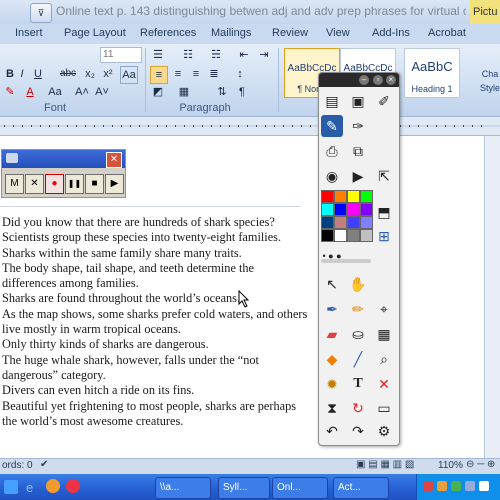 The height and width of the screenshot is (500, 500). What do you see at coordinates (332, 284) in the screenshot?
I see `arrow-pointer-icon: ↖` at bounding box center [332, 284].